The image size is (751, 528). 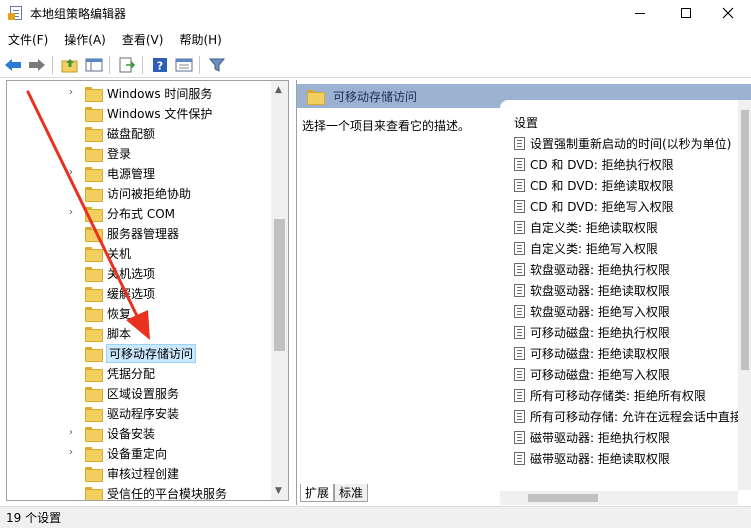 What do you see at coordinates (728, 13) in the screenshot?
I see `close-button` at bounding box center [728, 13].